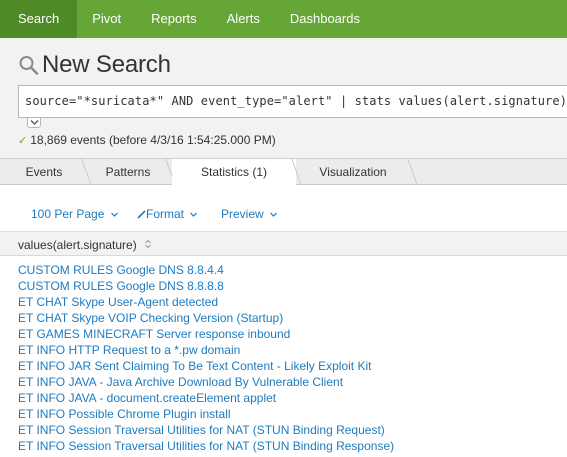  What do you see at coordinates (234, 172) in the screenshot?
I see `tab-statistics: Statistics (1)` at bounding box center [234, 172].